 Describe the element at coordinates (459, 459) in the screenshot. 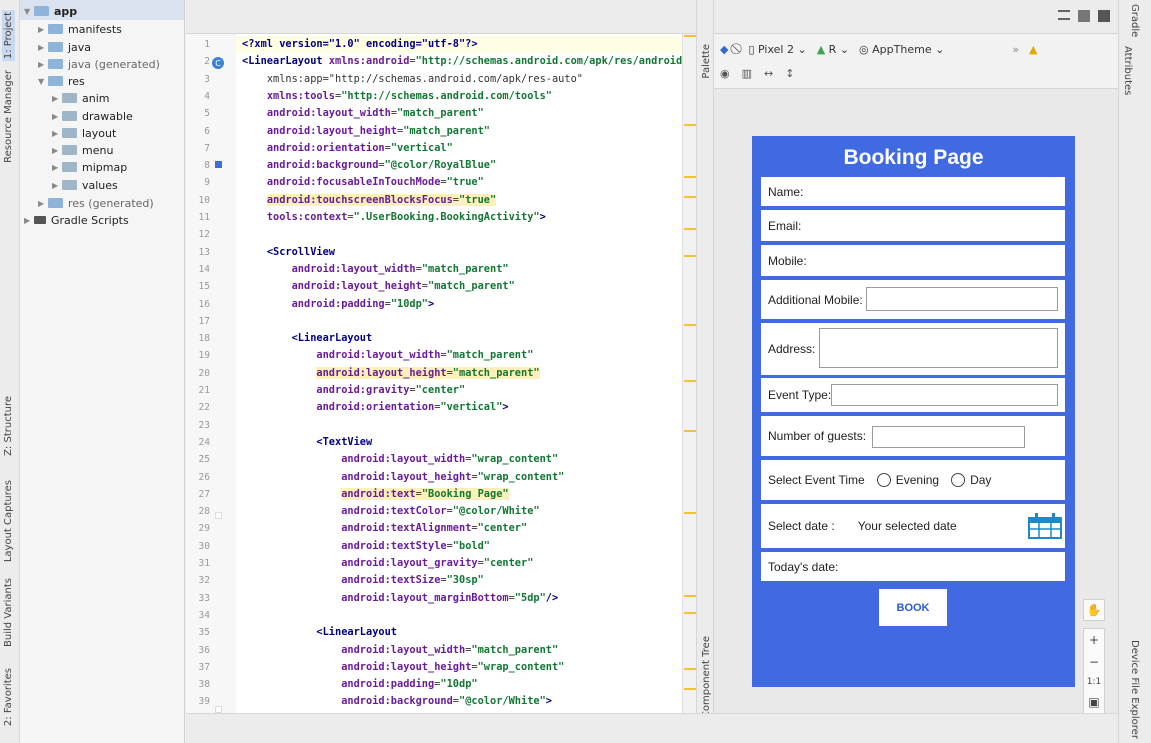

I see `code-line: android:layout_width="wrap_content"` at that location.